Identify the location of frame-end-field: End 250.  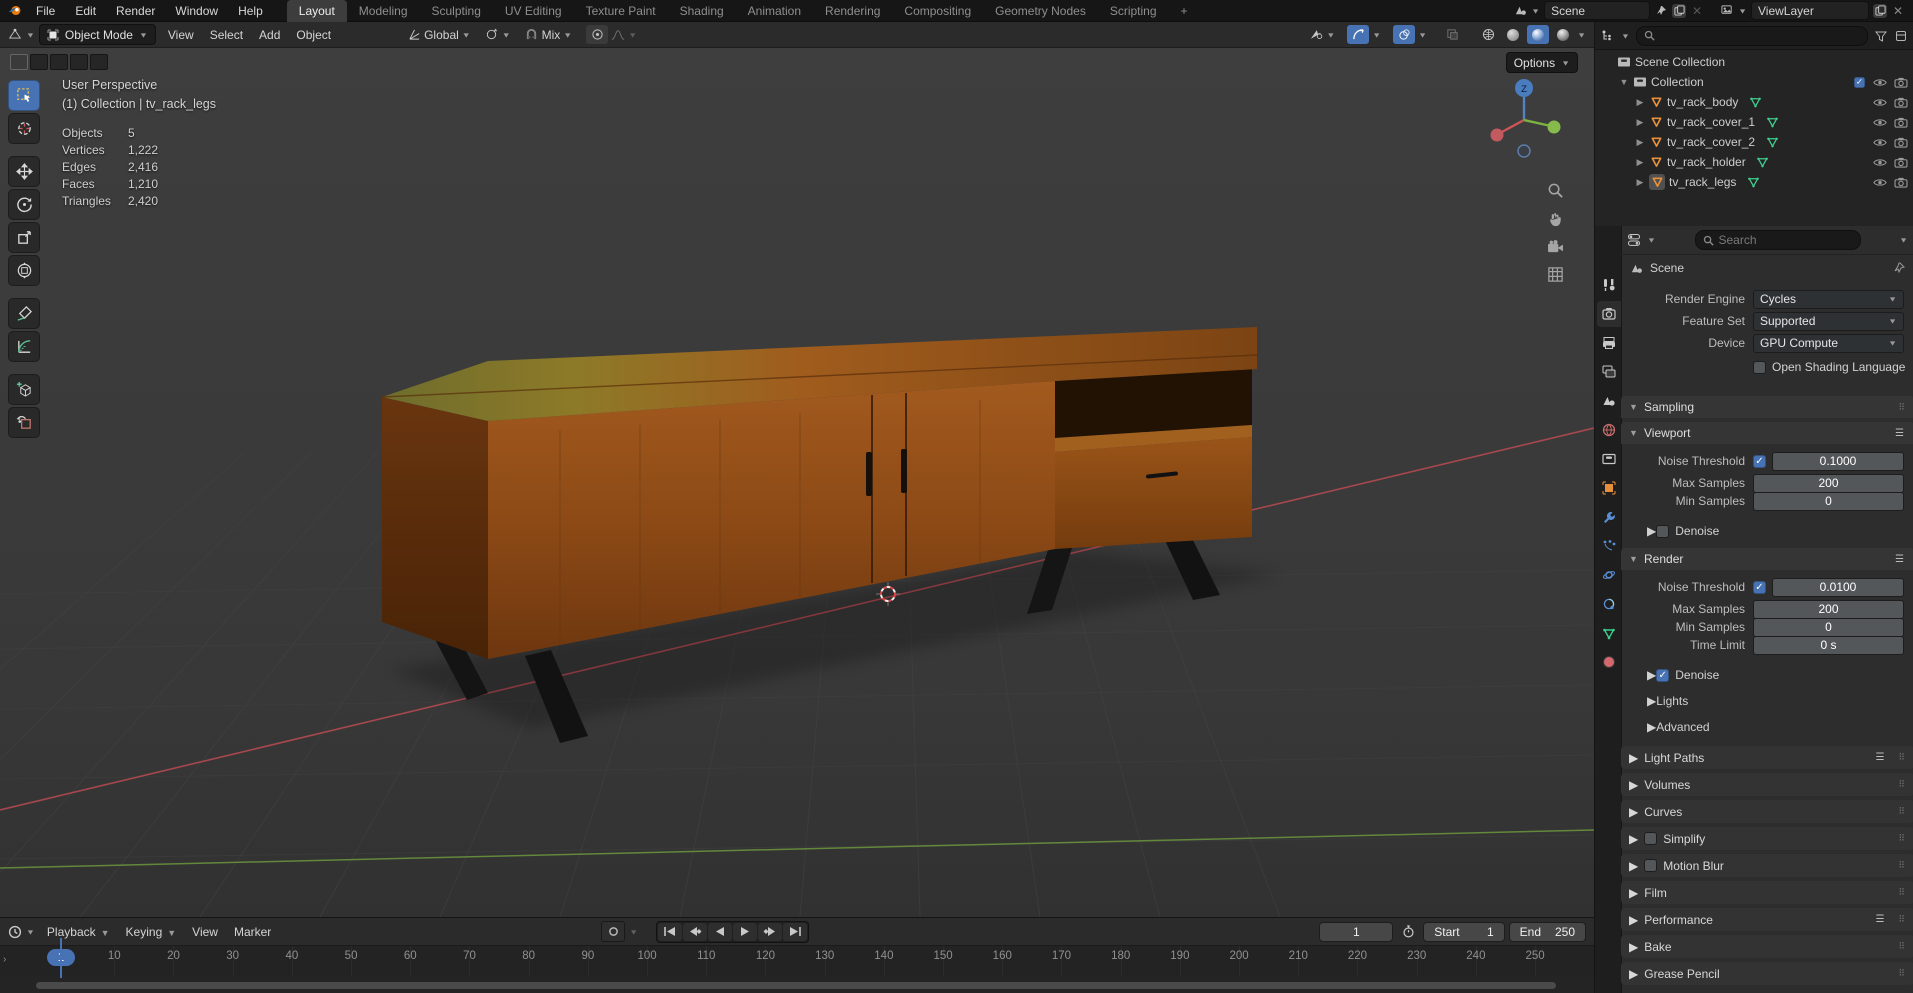
(1547, 931).